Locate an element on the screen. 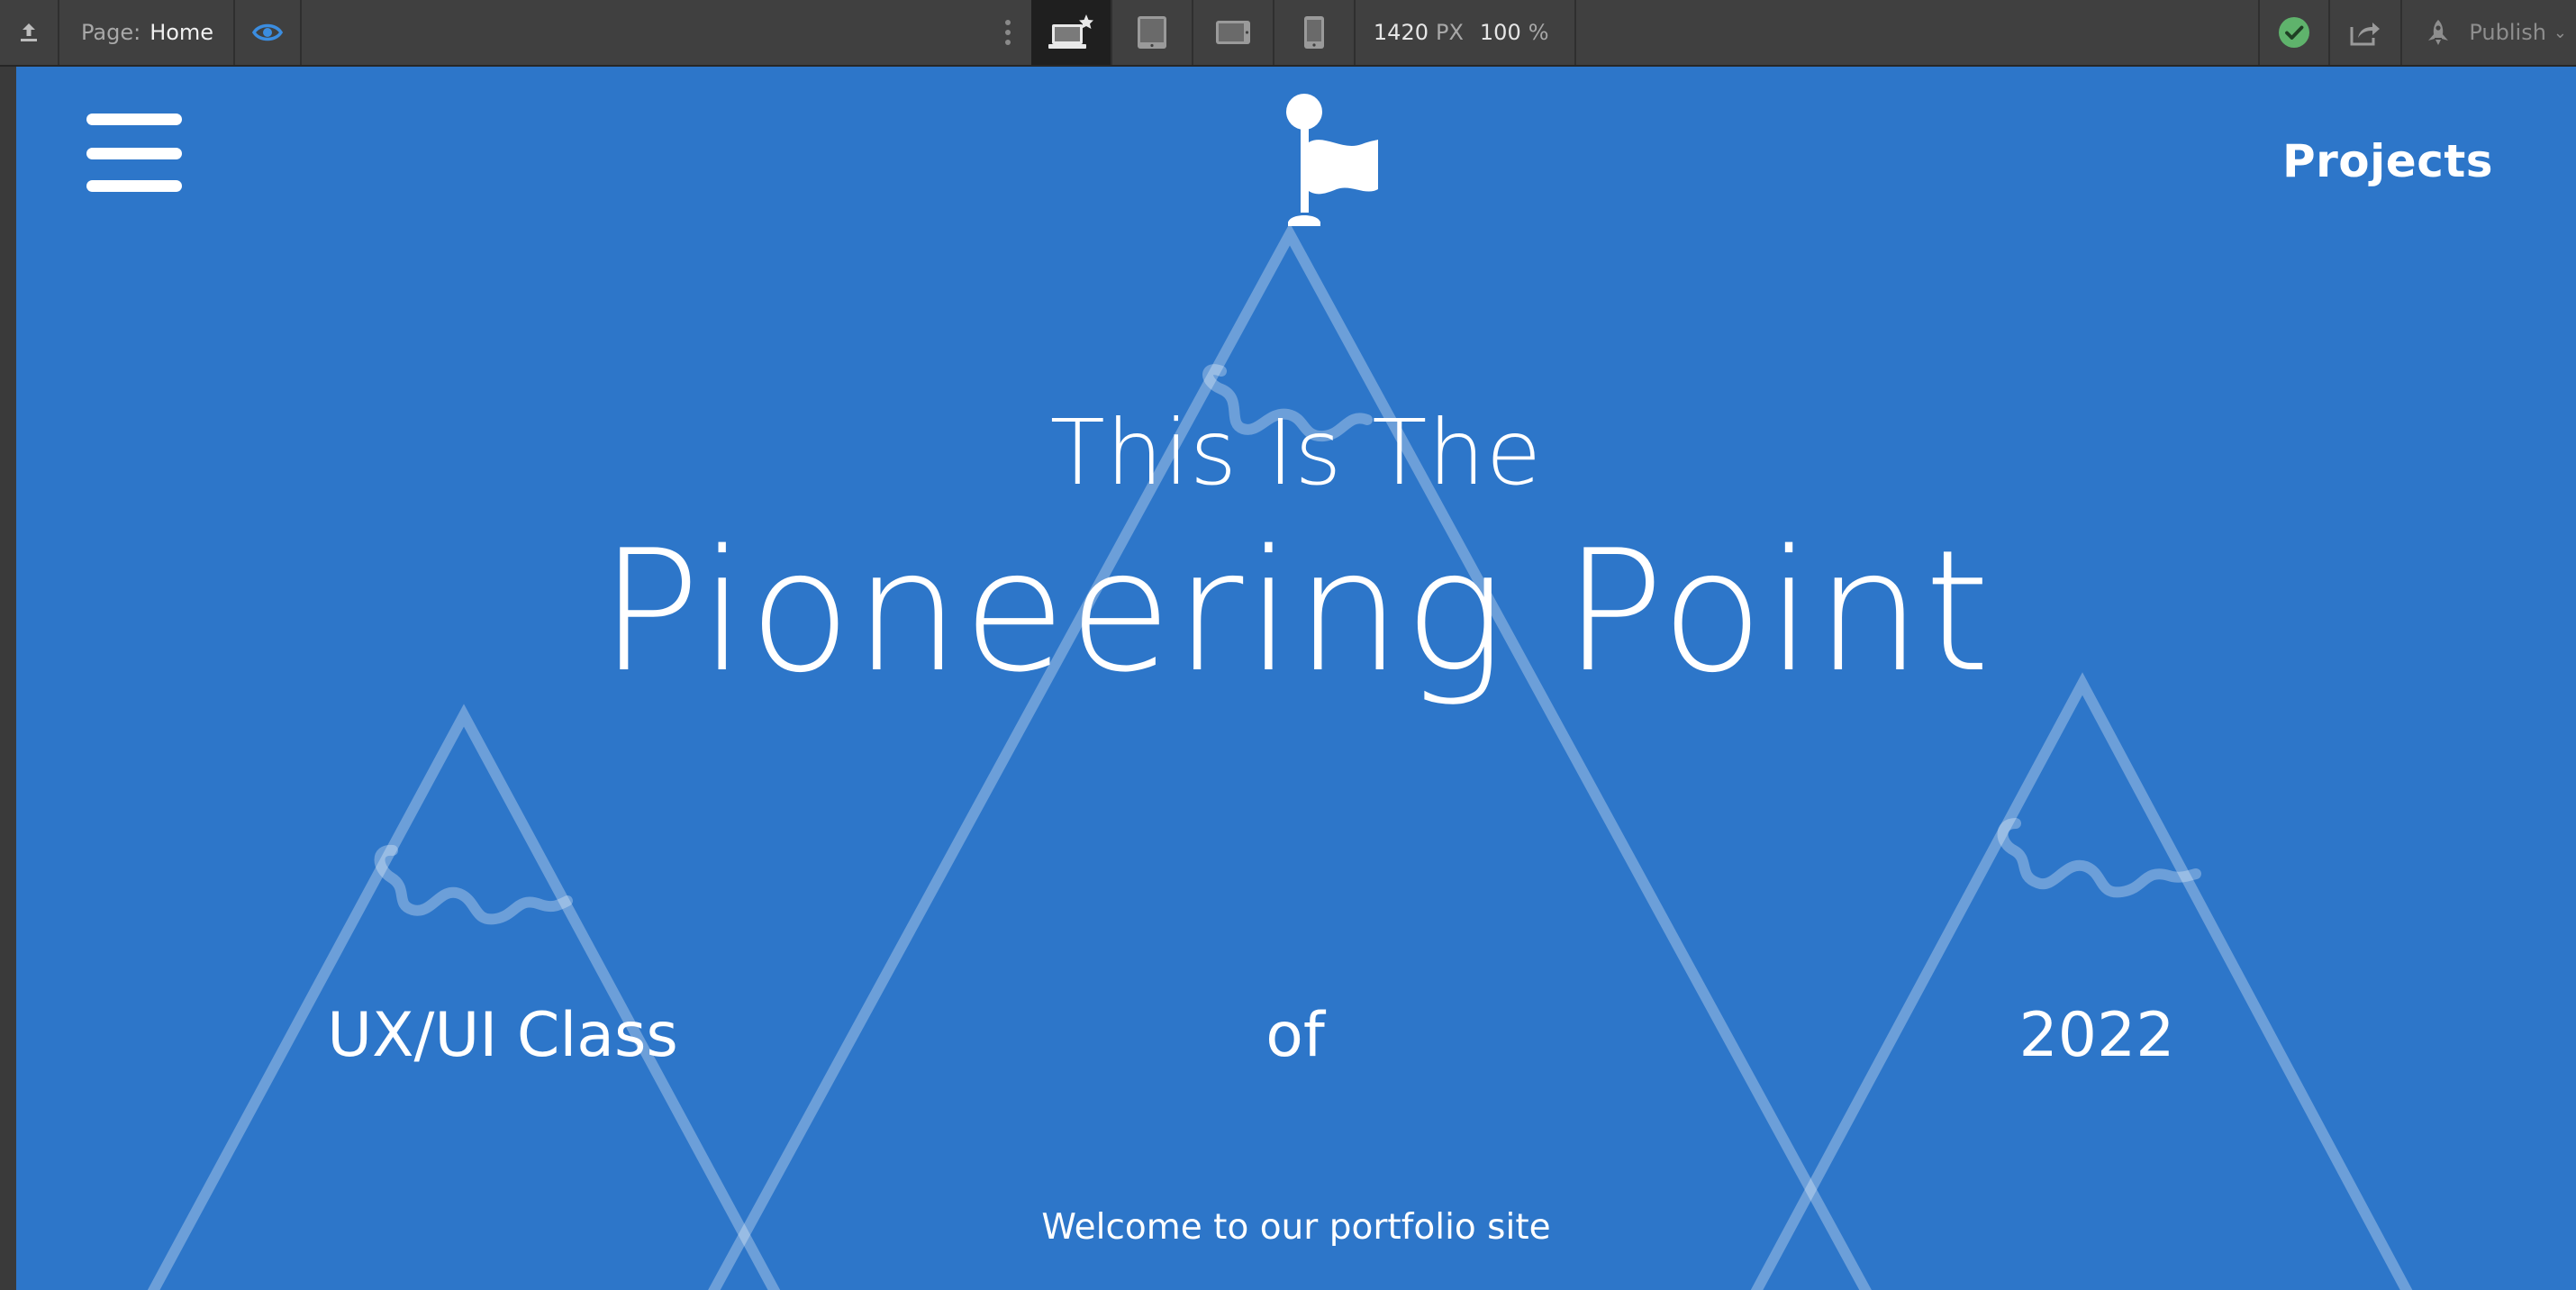 This screenshot has width=2576, height=1290. more-dots-icon is located at coordinates (1008, 32).